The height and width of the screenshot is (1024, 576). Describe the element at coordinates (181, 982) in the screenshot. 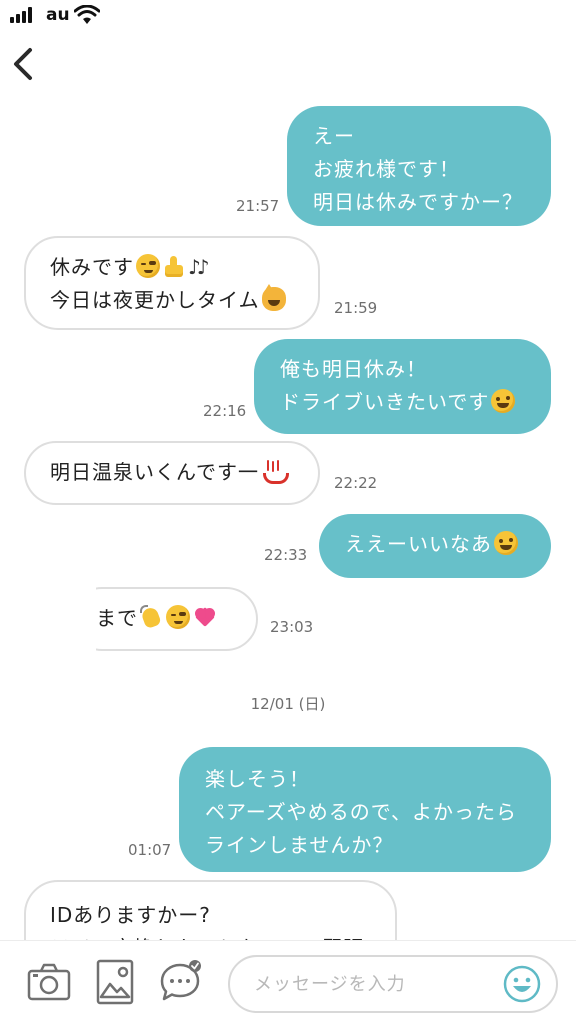

I see `chat-bubble-icon` at that location.